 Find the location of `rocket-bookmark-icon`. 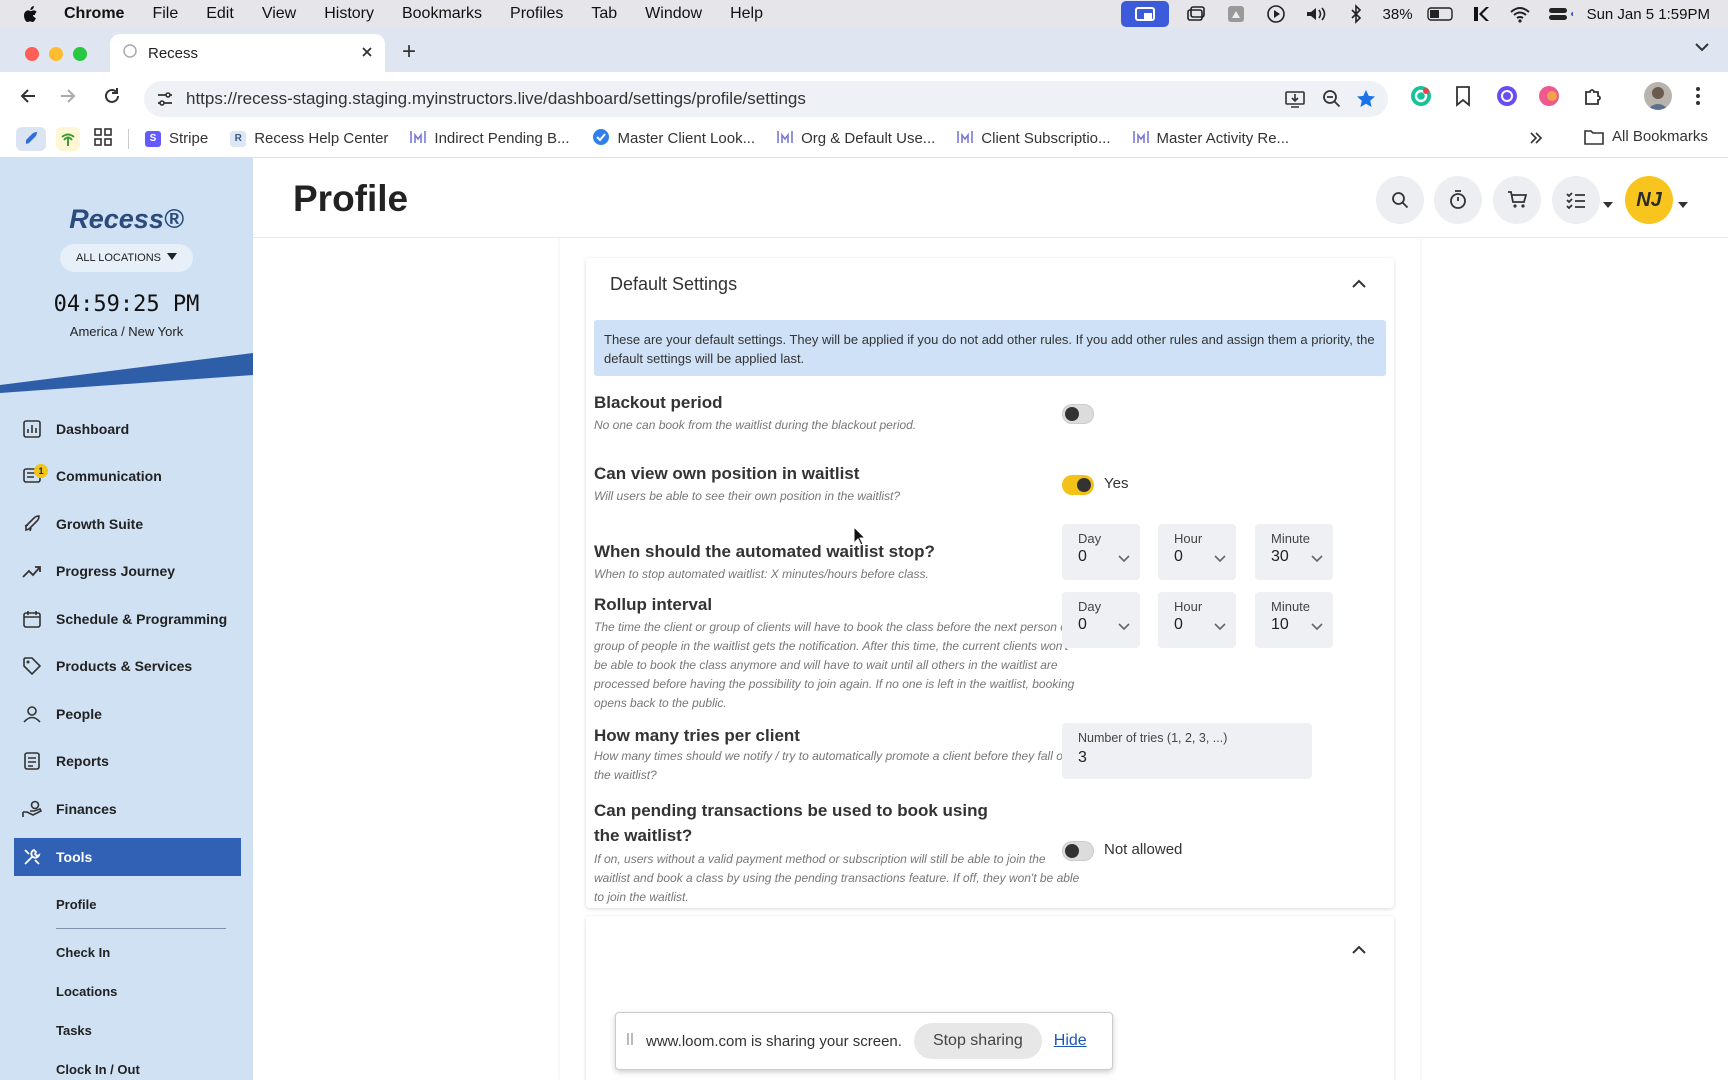

rocket-bookmark-icon is located at coordinates (31, 138).